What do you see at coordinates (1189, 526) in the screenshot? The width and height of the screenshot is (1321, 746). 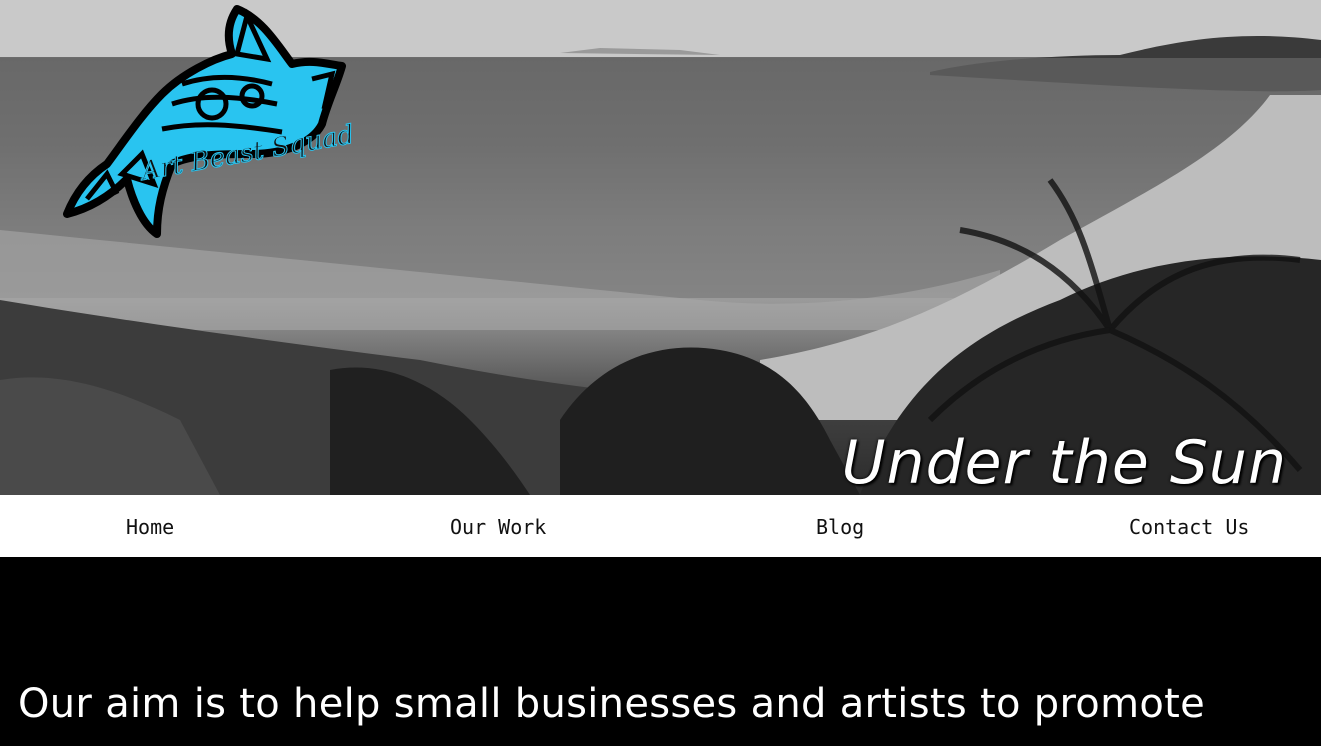 I see `nav-contact-us: Contact Us` at bounding box center [1189, 526].